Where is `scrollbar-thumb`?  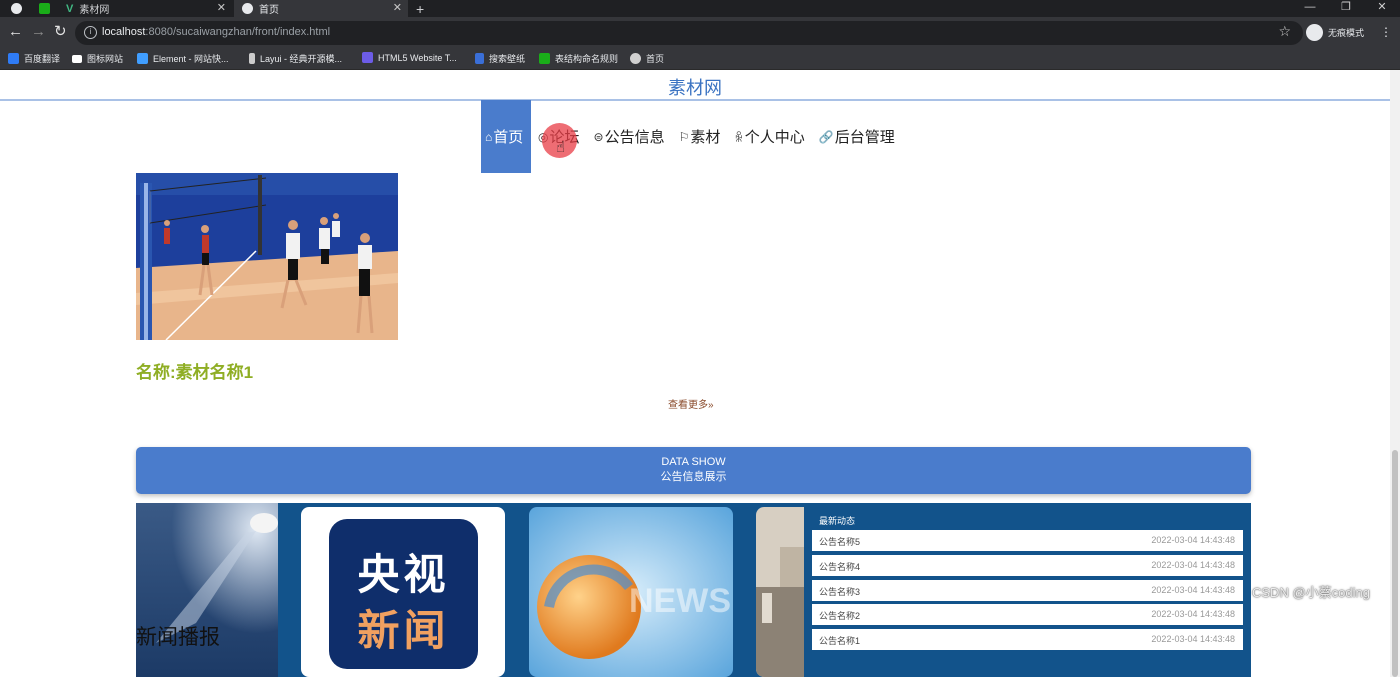
scrollbar-thumb is located at coordinates (1395, 563).